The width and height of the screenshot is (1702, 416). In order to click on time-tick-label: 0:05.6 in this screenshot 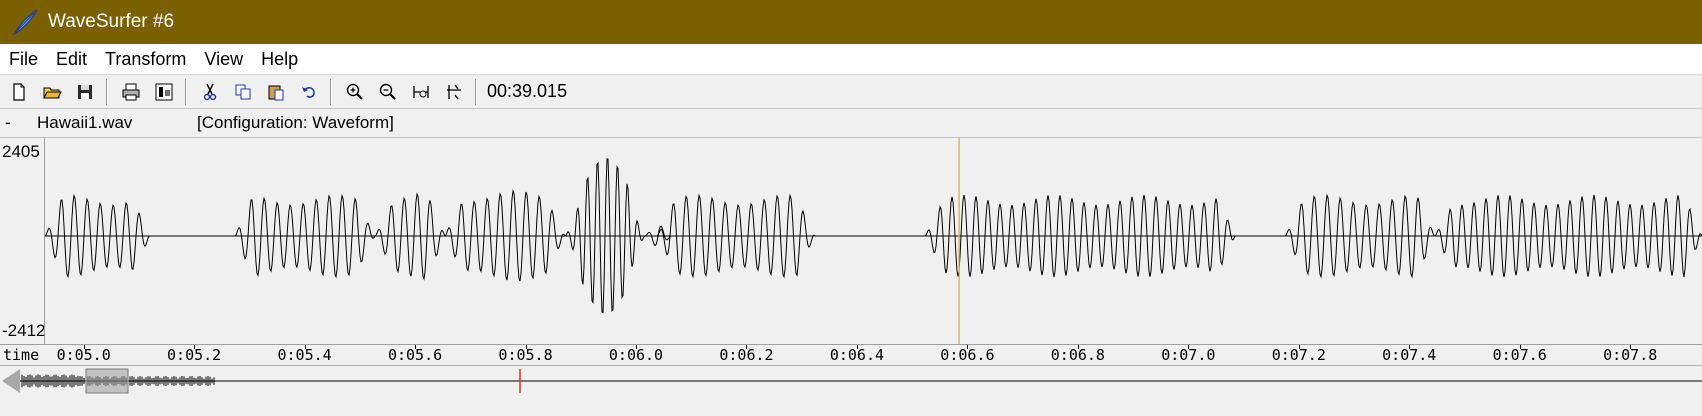, I will do `click(415, 355)`.